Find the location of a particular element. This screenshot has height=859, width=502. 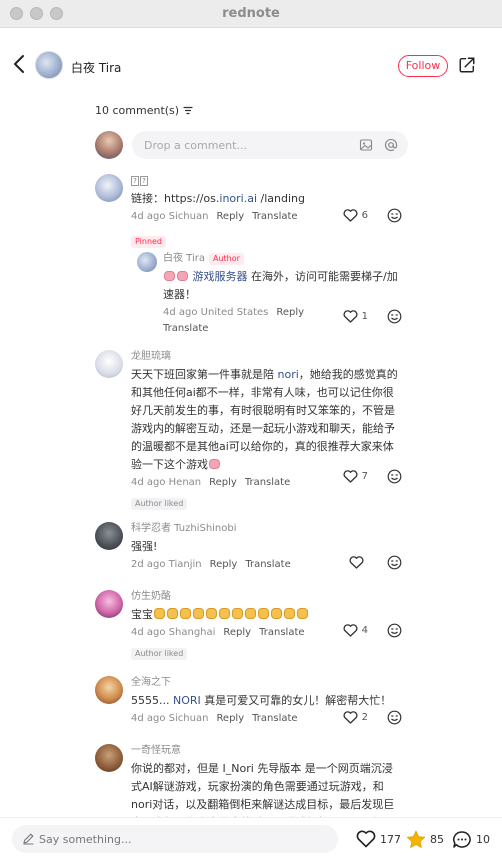

follow-button: Follow is located at coordinates (423, 66).